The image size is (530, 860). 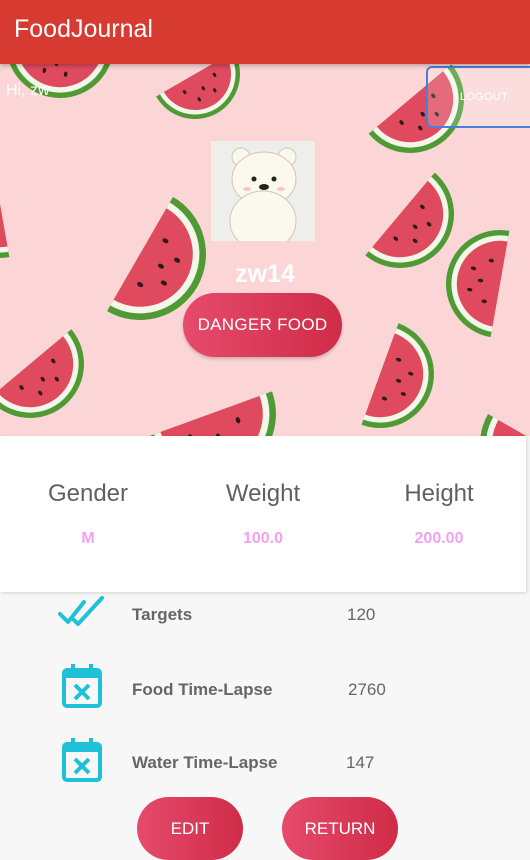 I want to click on list-item-water-time-lapse: Water Time-Lapse 147, so click(x=265, y=764).